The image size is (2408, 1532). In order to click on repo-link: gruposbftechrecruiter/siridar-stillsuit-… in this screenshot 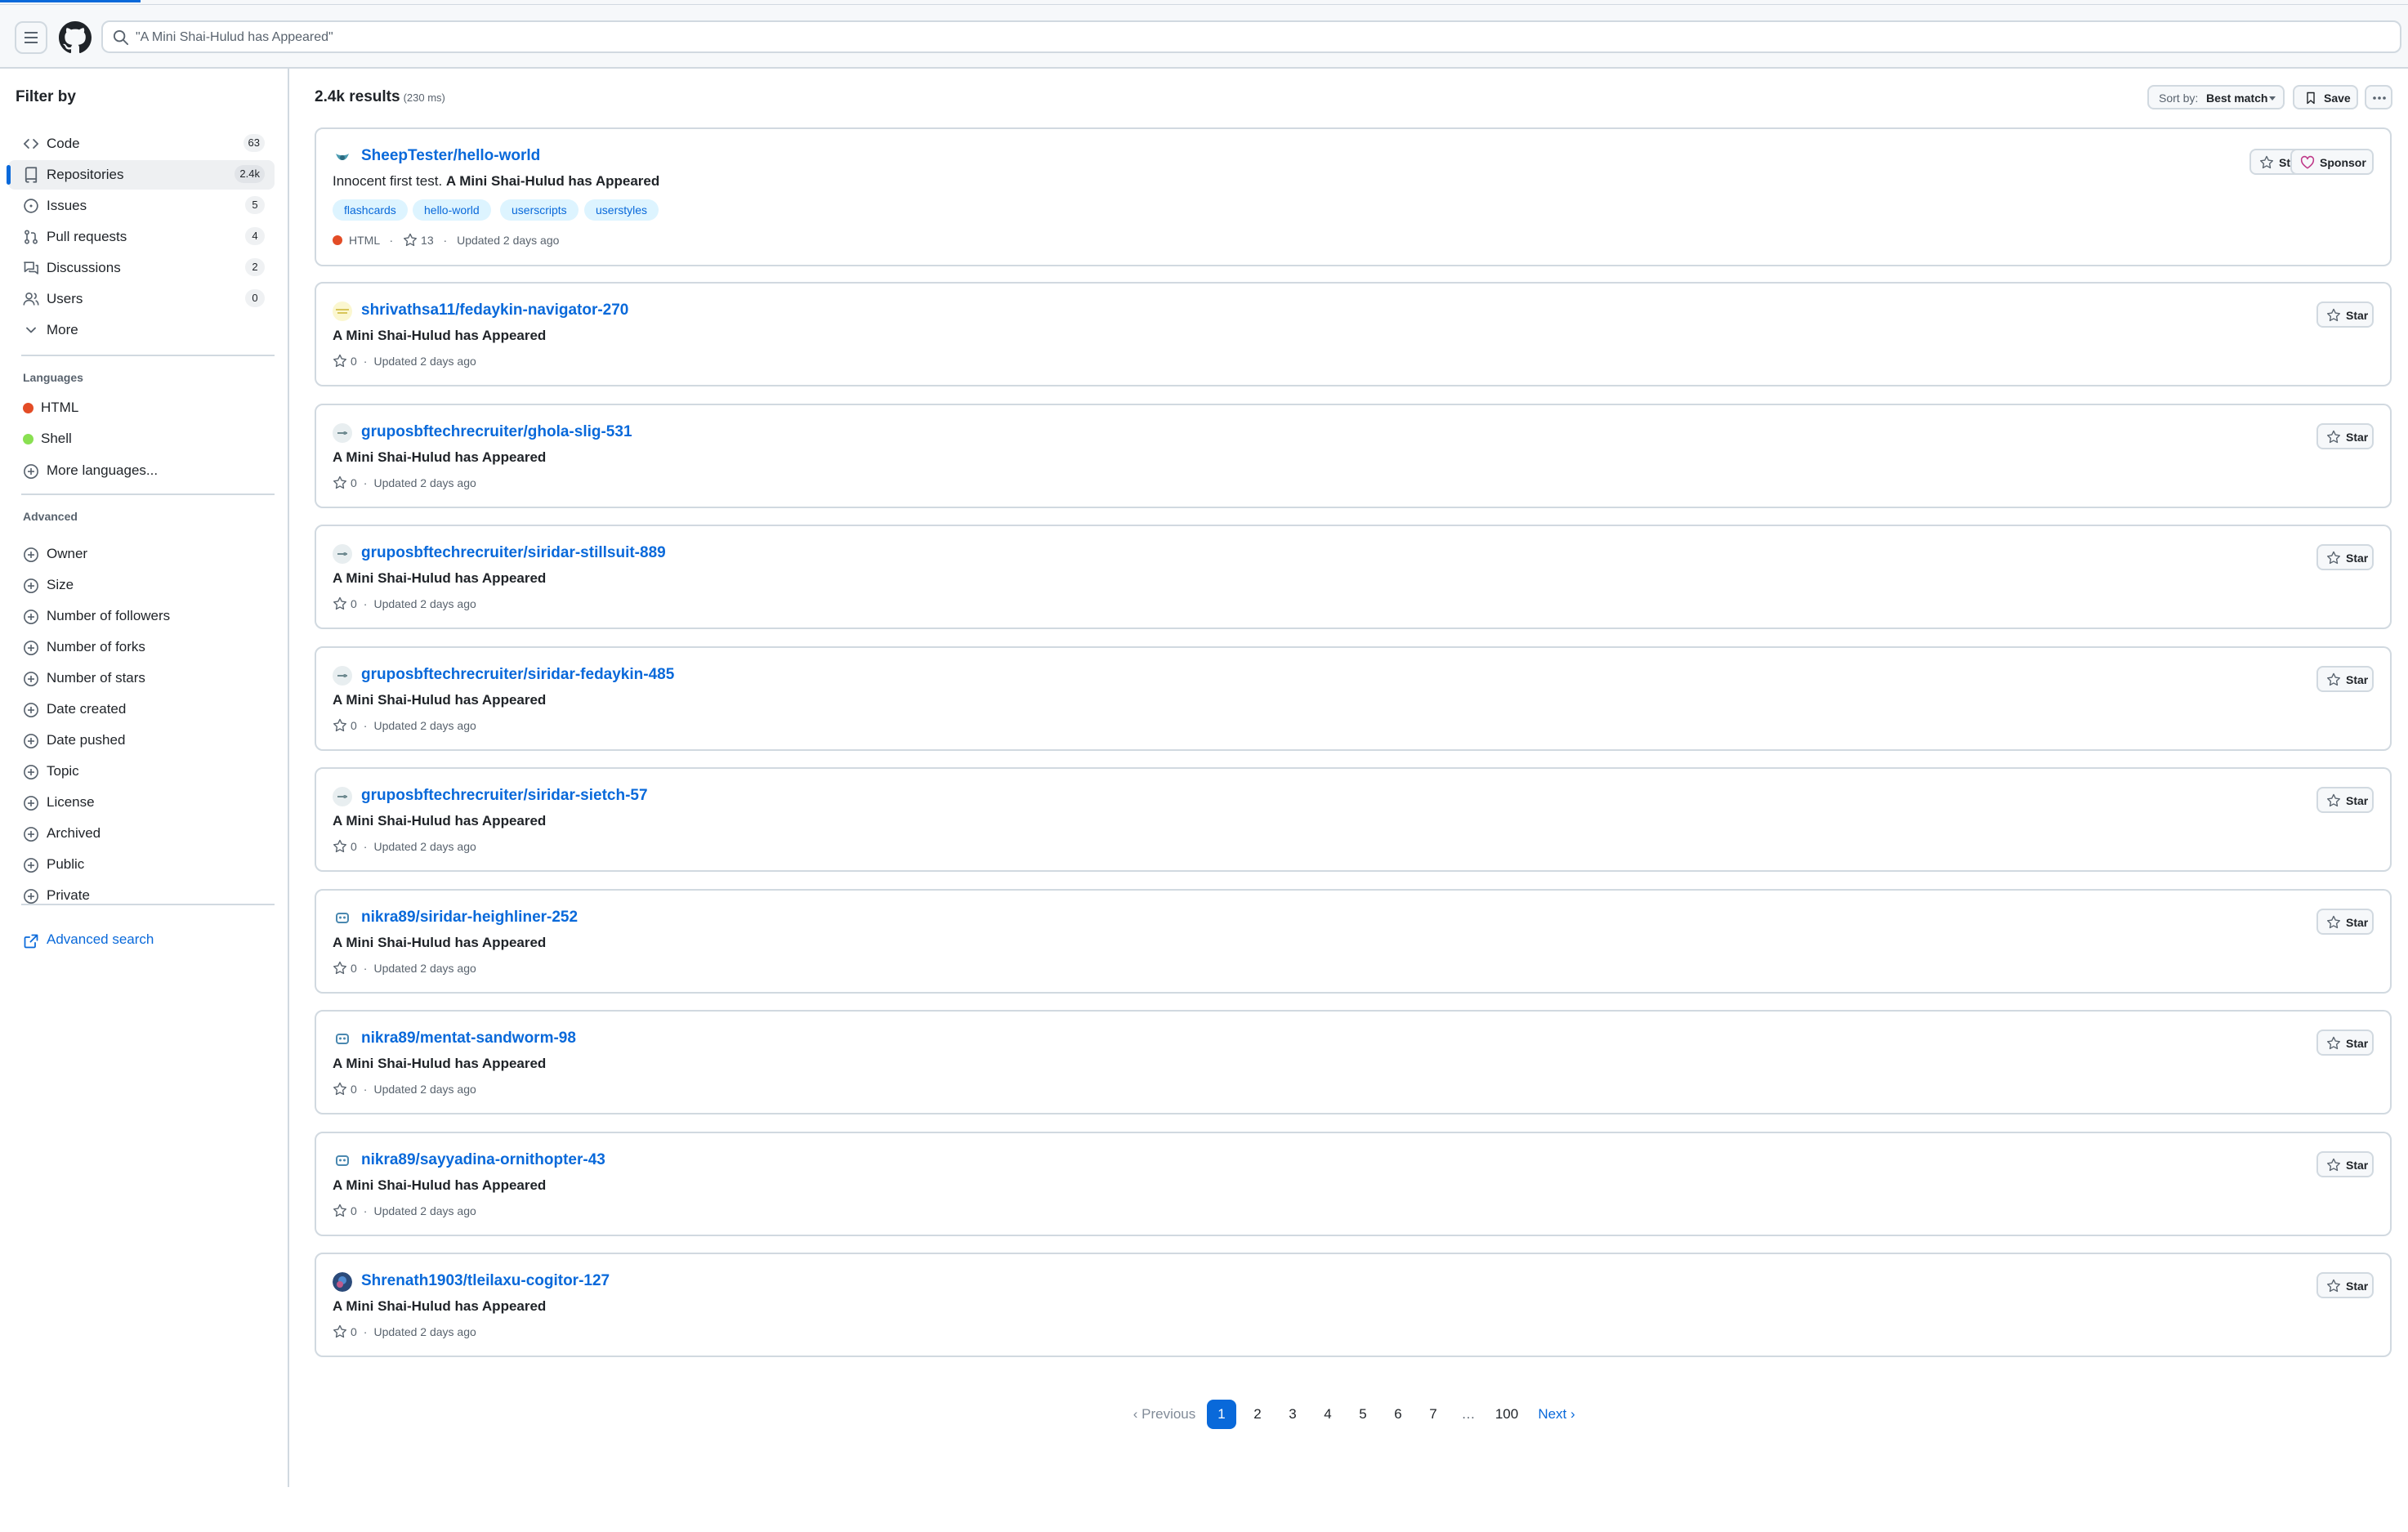, I will do `click(513, 553)`.